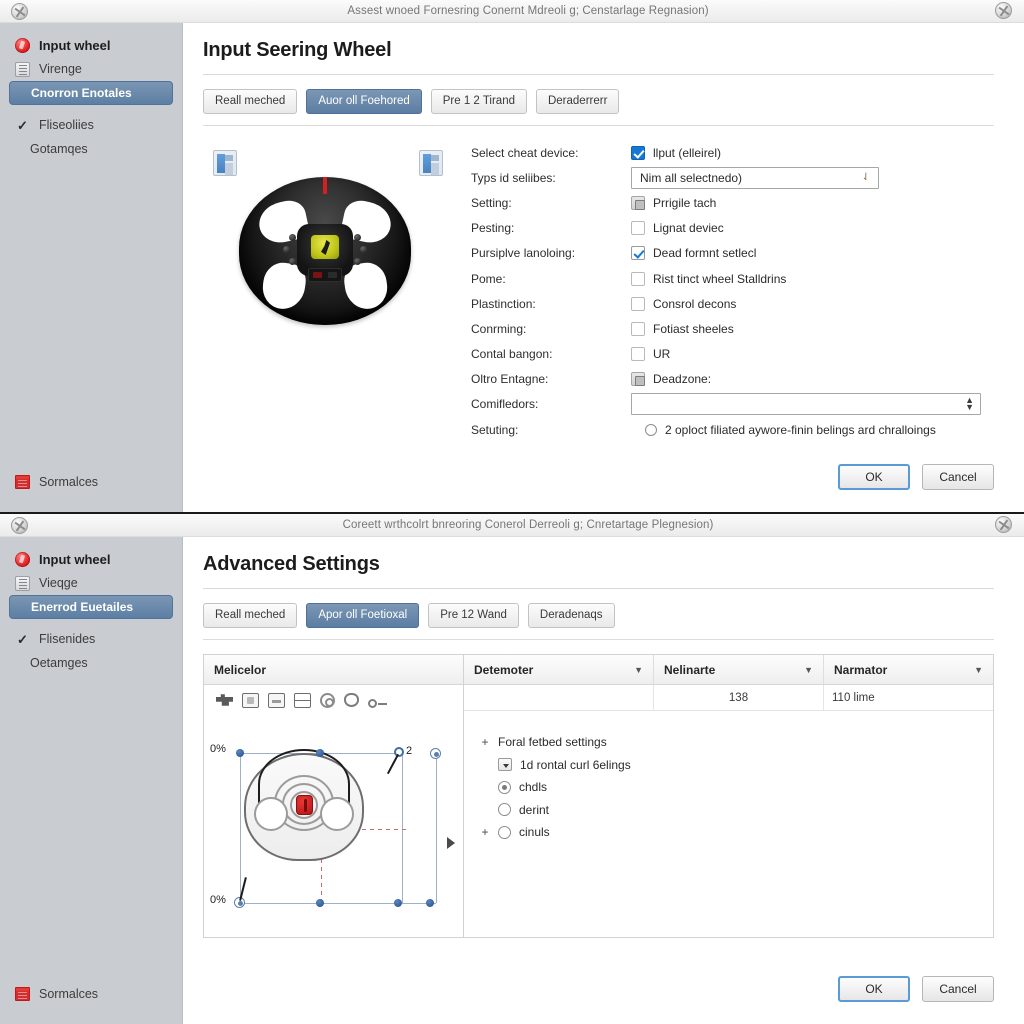 The image size is (1024, 1024). Describe the element at coordinates (75, 559) in the screenshot. I see `sidebar-item-label: Input wheel` at that location.